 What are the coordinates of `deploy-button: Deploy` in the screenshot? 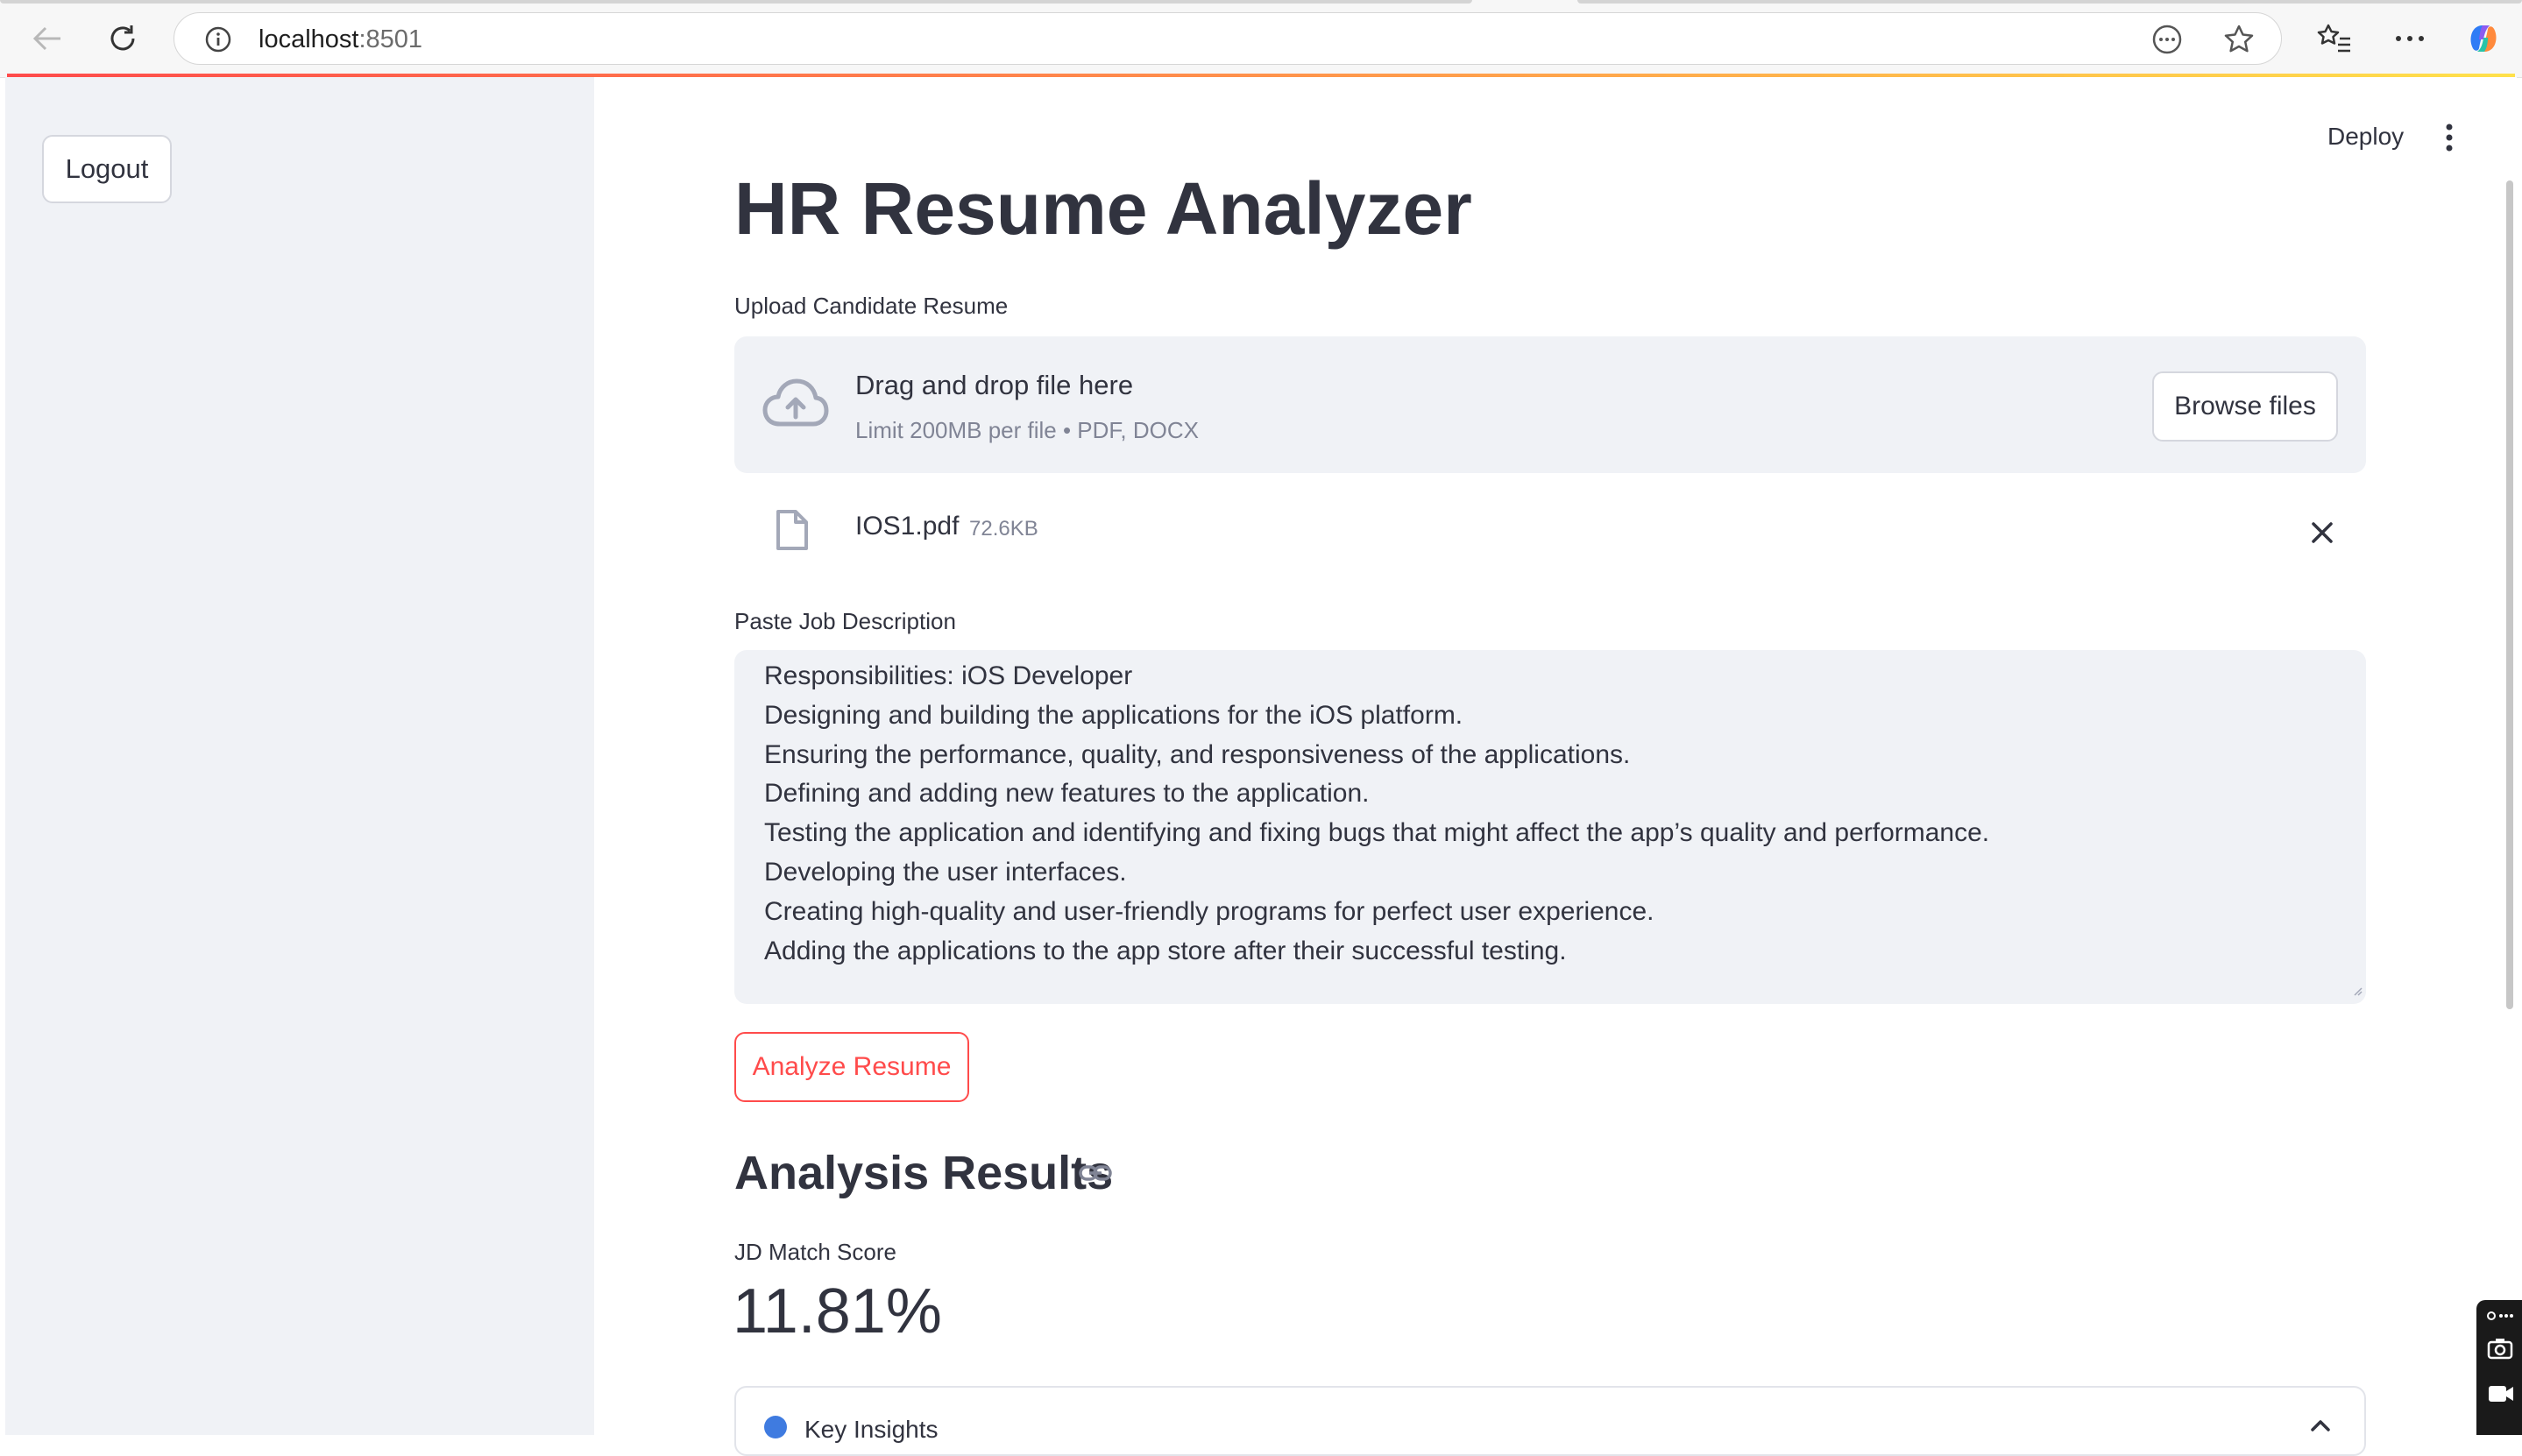 It's located at (2365, 137).